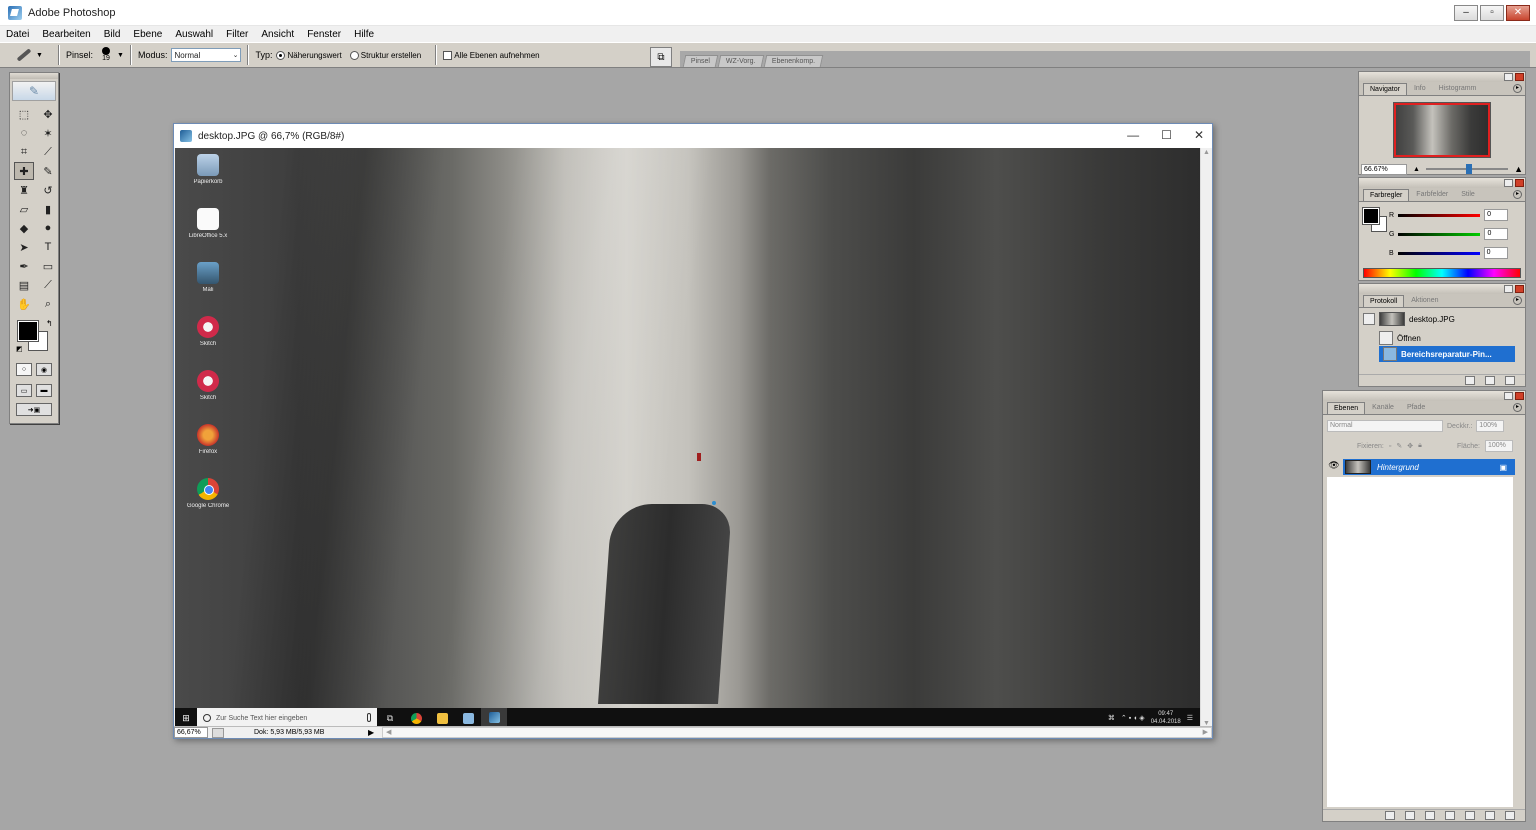  I want to click on tab-color: Farbregler, so click(1386, 195).